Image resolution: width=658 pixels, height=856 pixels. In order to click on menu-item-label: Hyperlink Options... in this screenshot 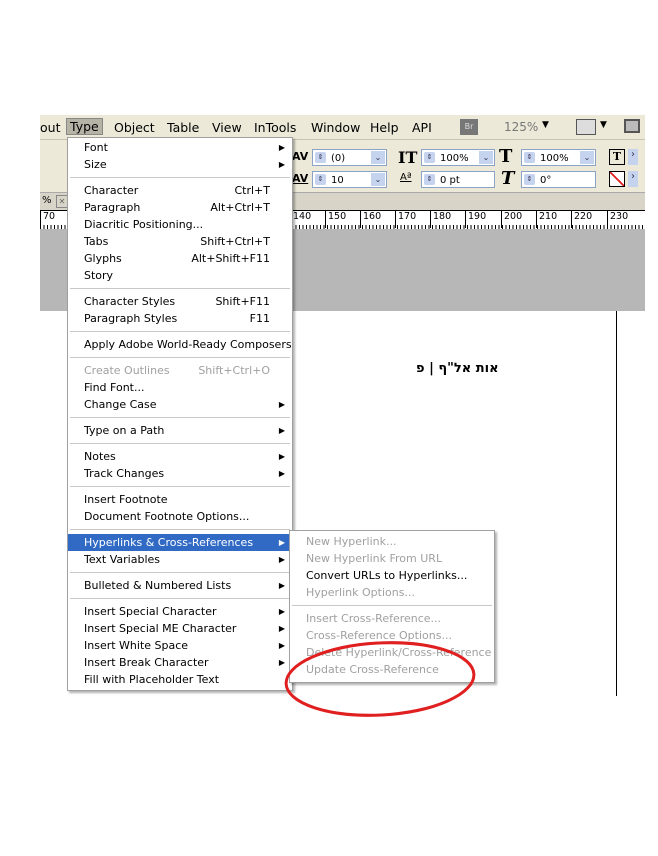, I will do `click(360, 592)`.